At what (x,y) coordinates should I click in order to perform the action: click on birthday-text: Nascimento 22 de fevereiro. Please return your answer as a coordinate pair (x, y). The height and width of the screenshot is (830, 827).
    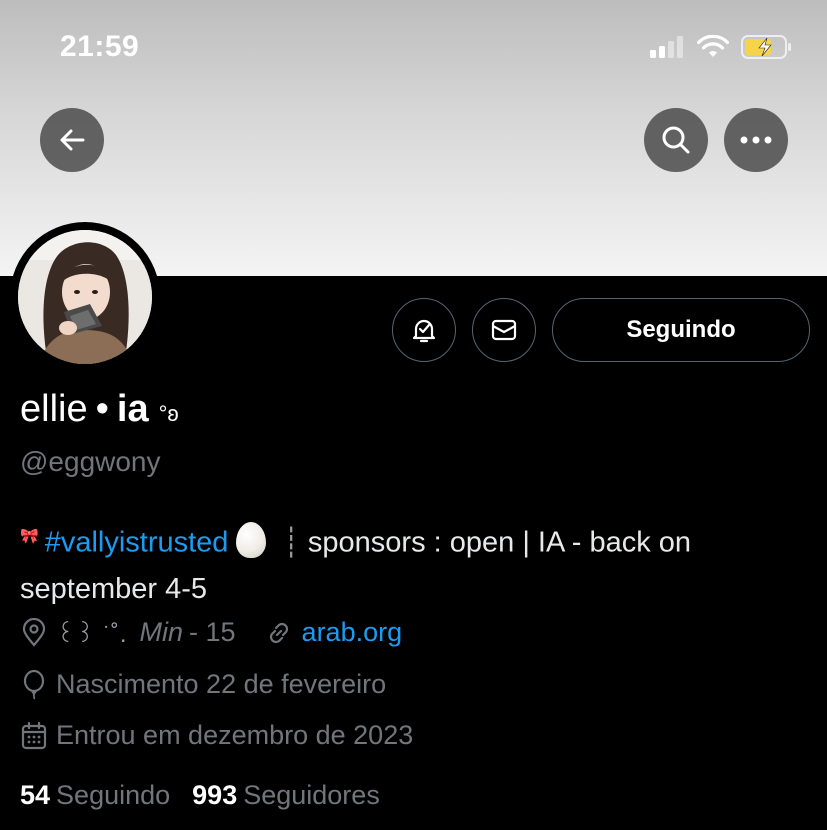
    Looking at the image, I should click on (221, 683).